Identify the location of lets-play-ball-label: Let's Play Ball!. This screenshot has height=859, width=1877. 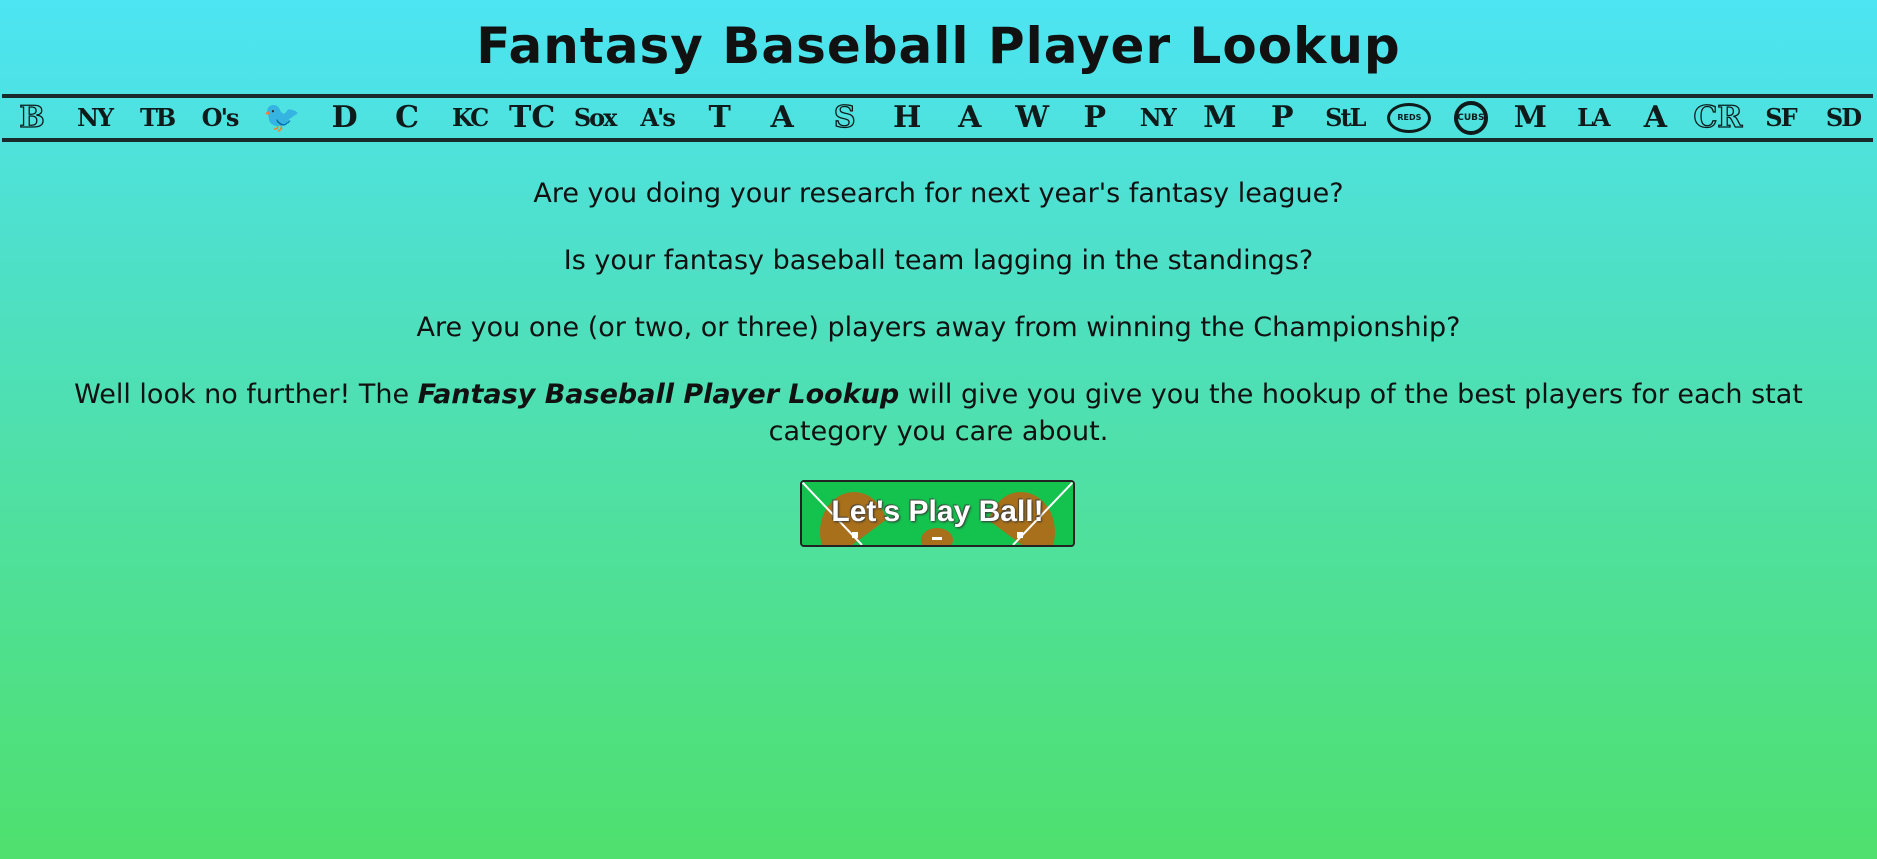
(937, 511).